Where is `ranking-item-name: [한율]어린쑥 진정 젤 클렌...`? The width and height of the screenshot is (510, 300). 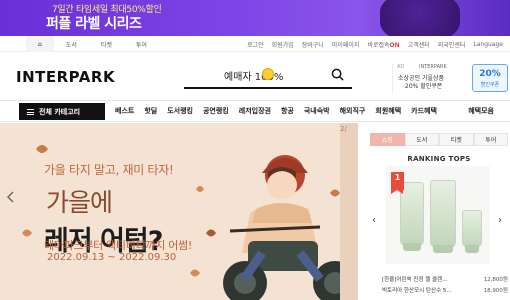
ranking-item-name: [한율]어린쑥 진정 젤 클렌... is located at coordinates (415, 279).